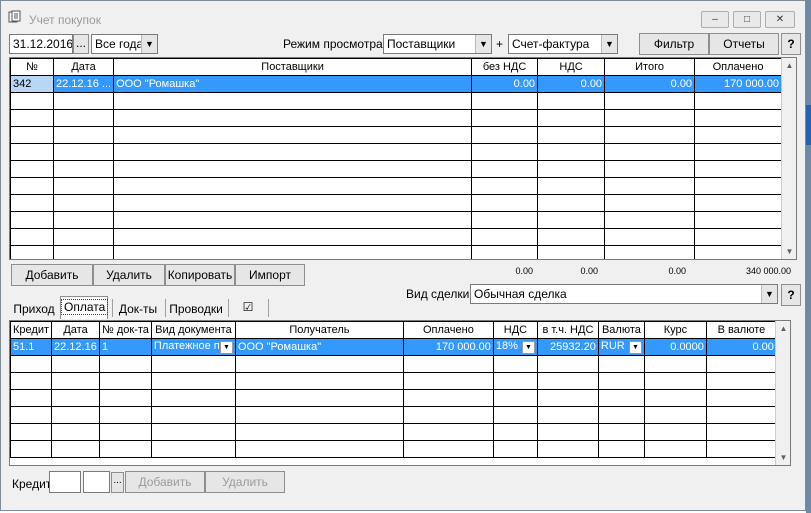  What do you see at coordinates (747, 19) in the screenshot?
I see `maximize-button: □` at bounding box center [747, 19].